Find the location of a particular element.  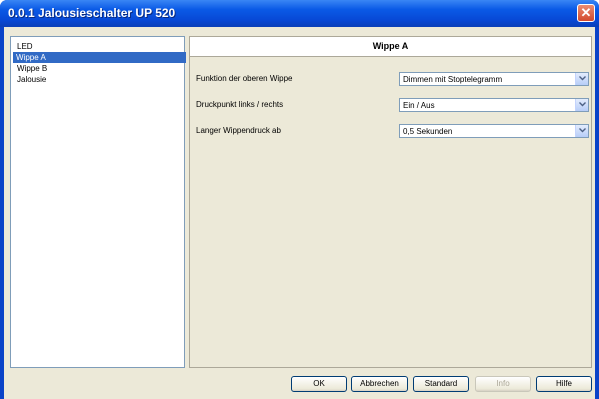

tree-item-led: LED is located at coordinates (25, 46).